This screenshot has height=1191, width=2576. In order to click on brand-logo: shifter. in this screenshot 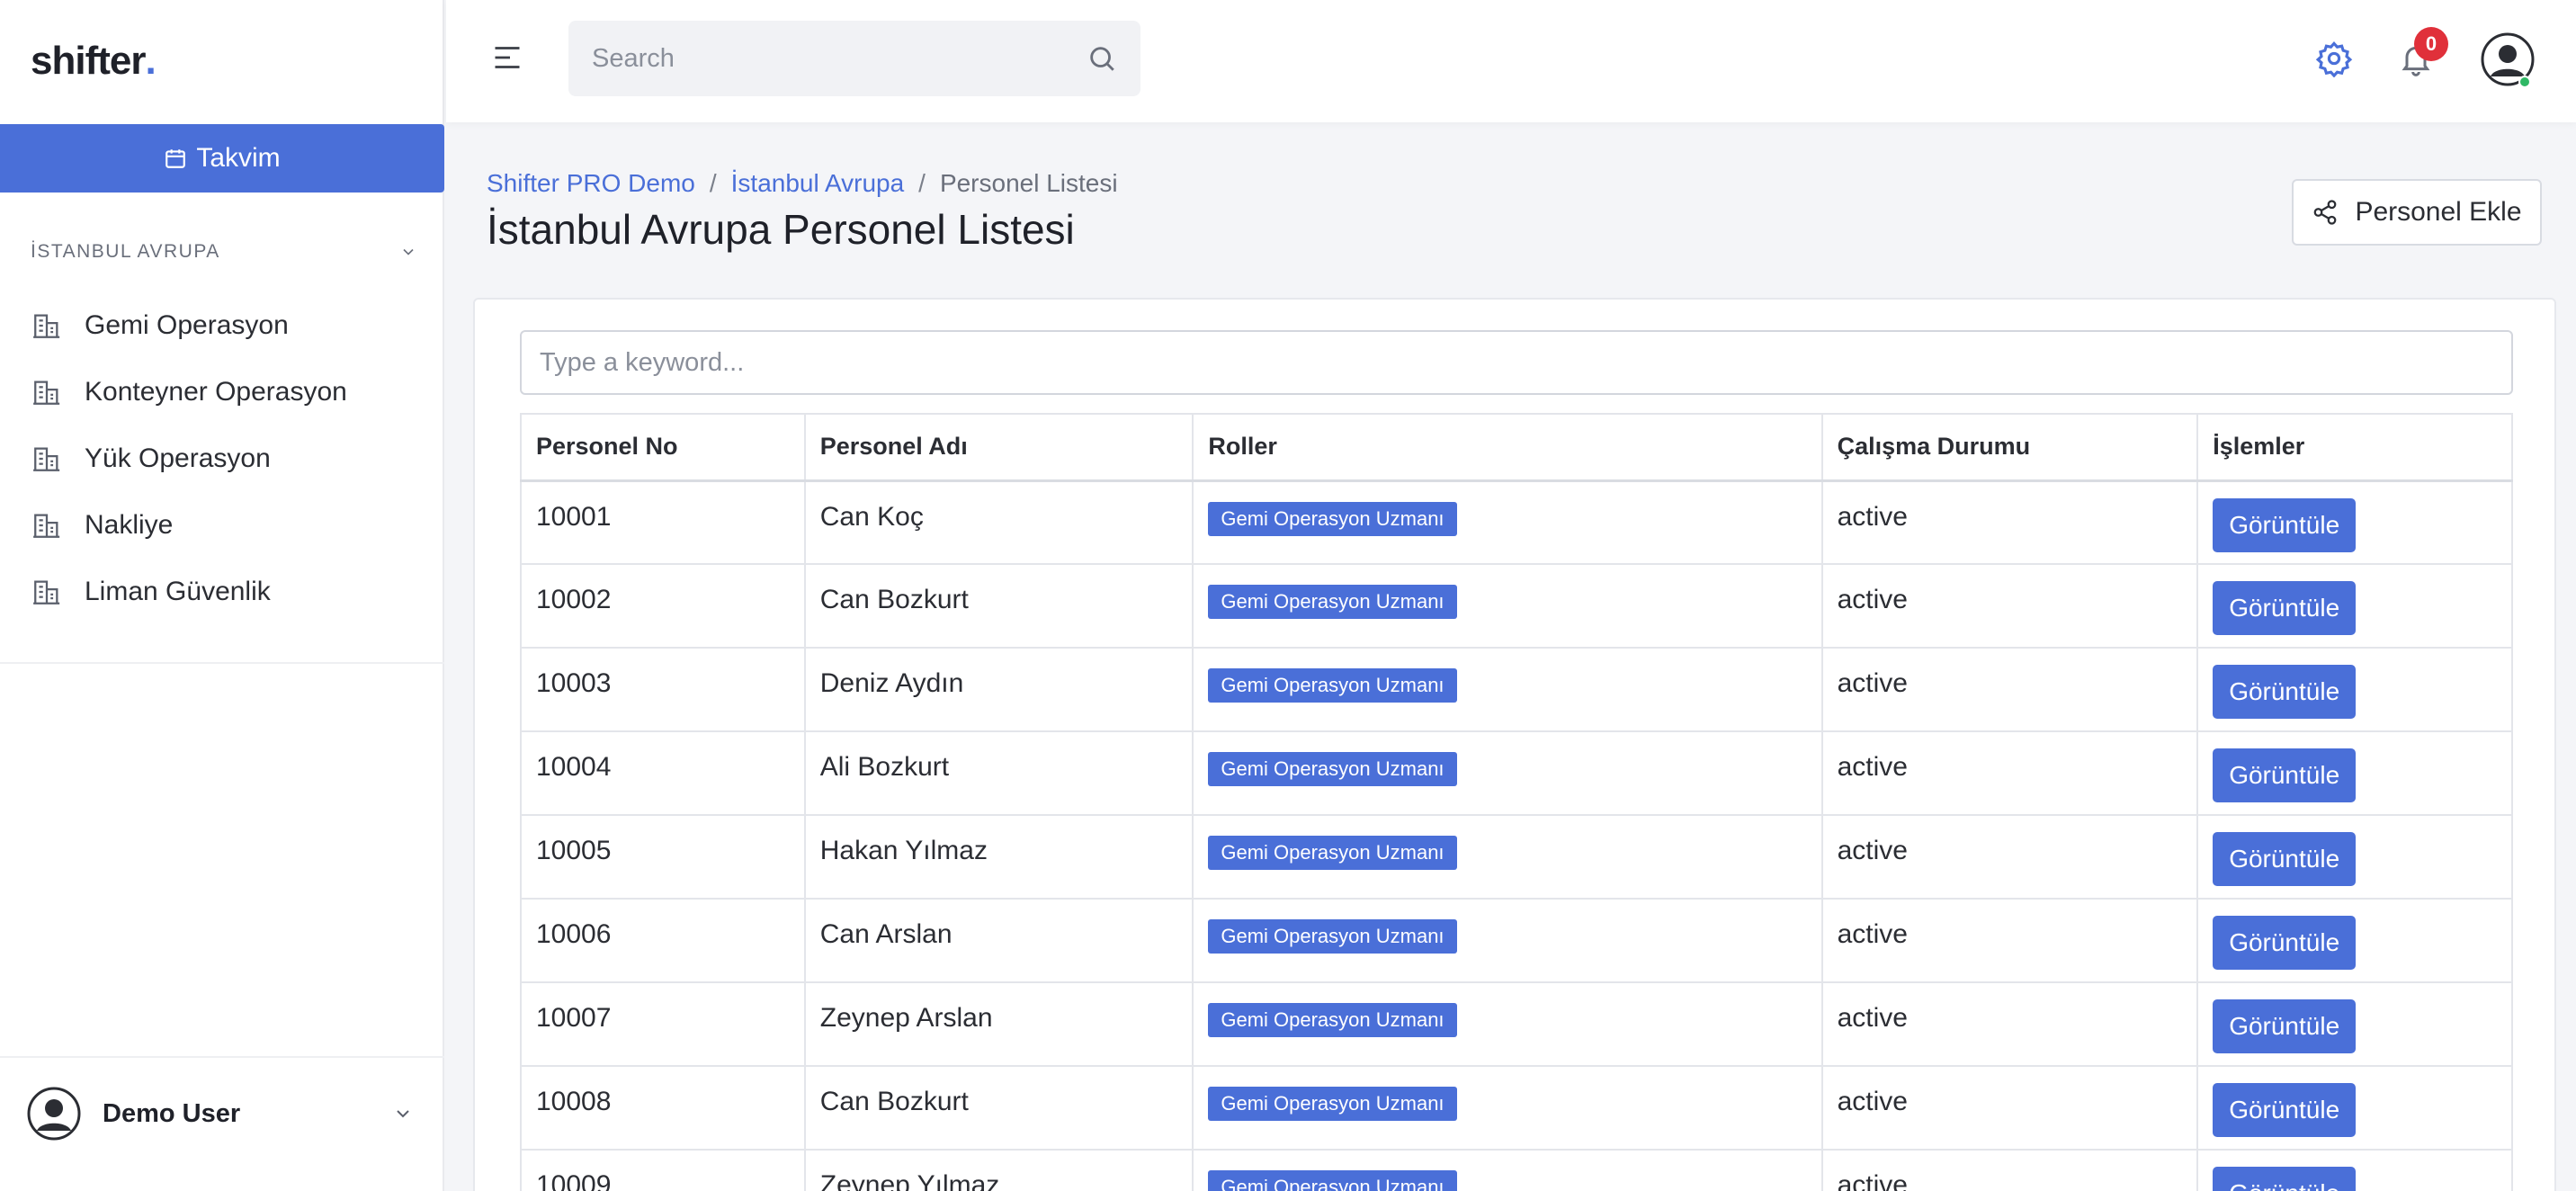, I will do `click(221, 61)`.